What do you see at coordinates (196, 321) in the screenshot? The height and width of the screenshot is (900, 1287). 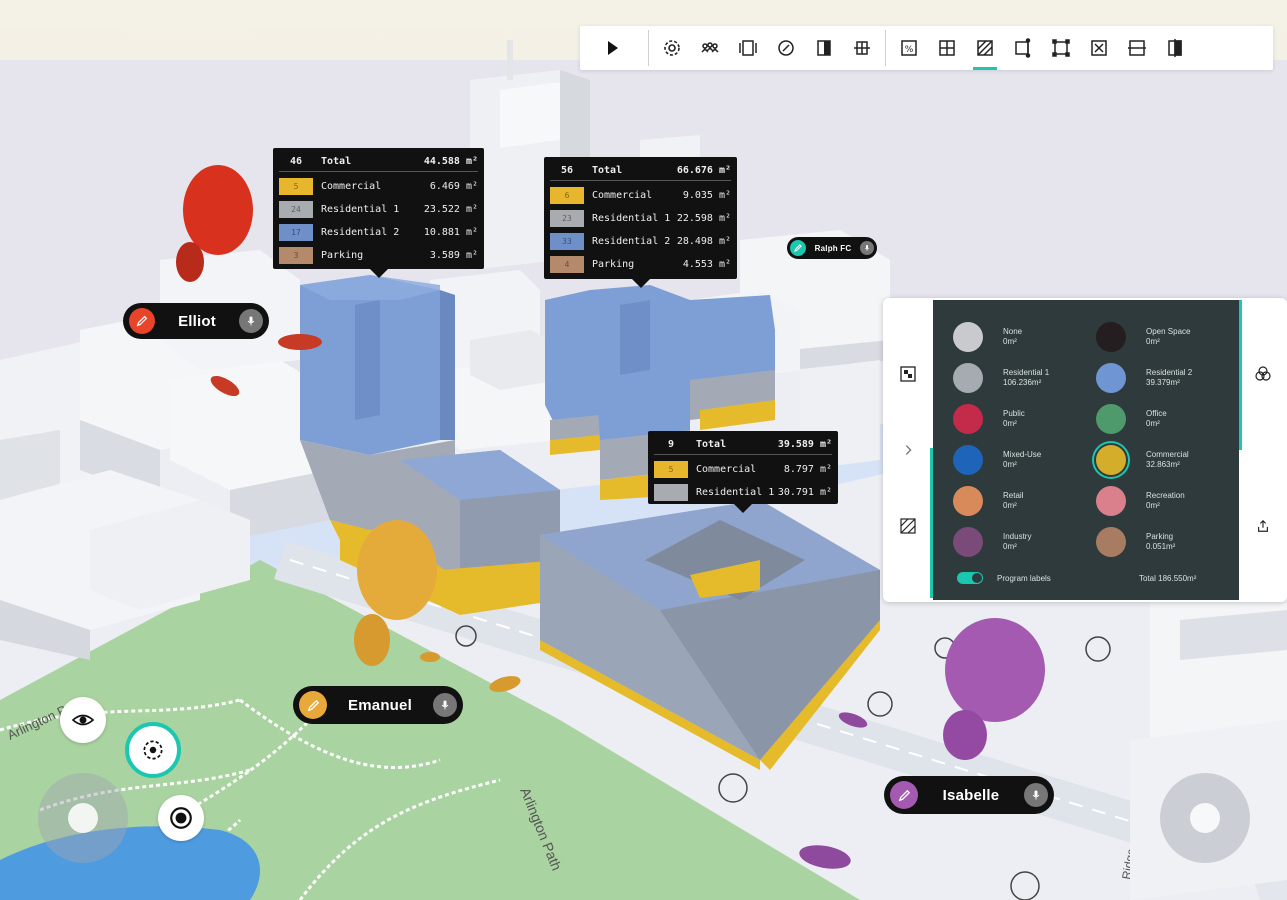 I see `user-badge-elliot: Elliot` at bounding box center [196, 321].